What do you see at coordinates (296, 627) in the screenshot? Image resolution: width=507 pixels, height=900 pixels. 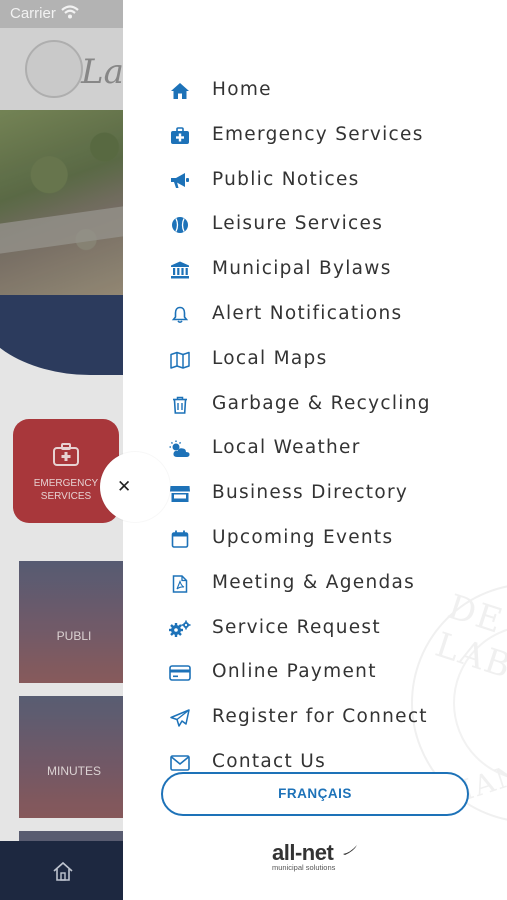 I see `menu-item-label: Service Request` at bounding box center [296, 627].